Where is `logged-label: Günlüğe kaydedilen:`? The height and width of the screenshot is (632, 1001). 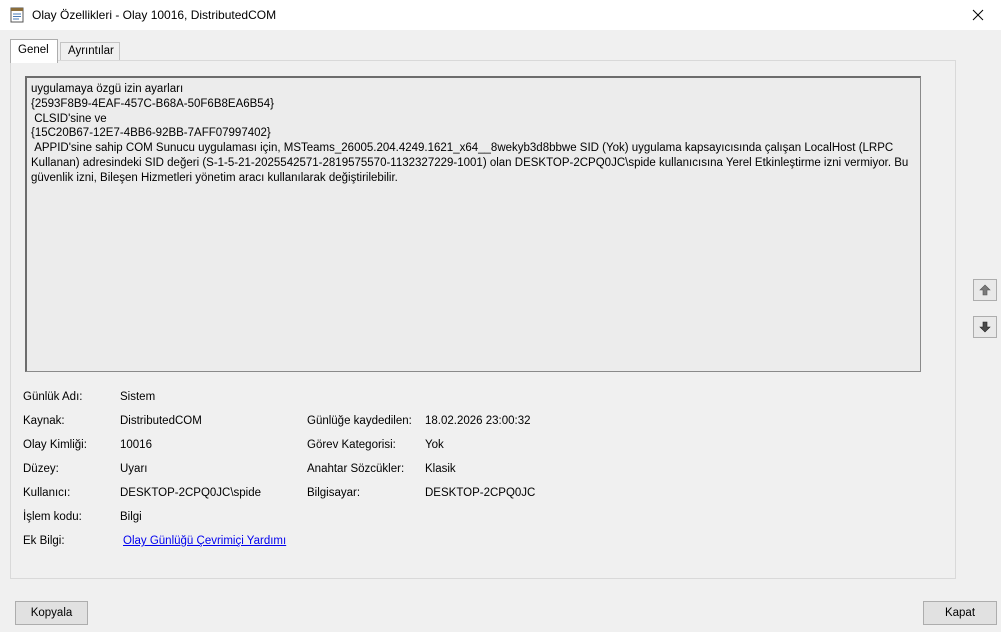
logged-label: Günlüğe kaydedilen: is located at coordinates (359, 421).